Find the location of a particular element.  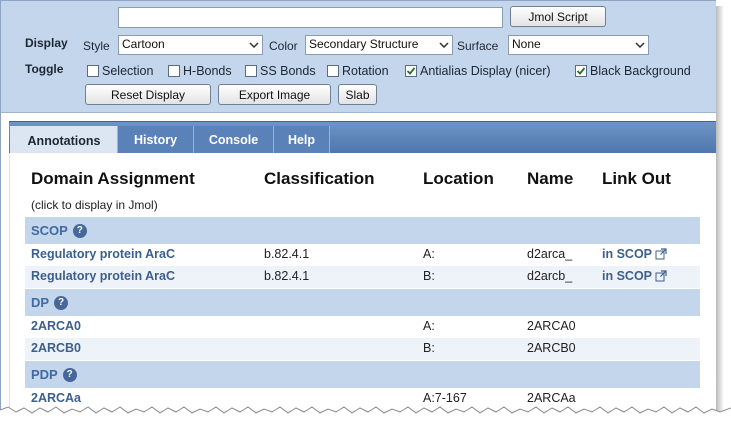

domain-link: 2ARCA0 is located at coordinates (56, 326).